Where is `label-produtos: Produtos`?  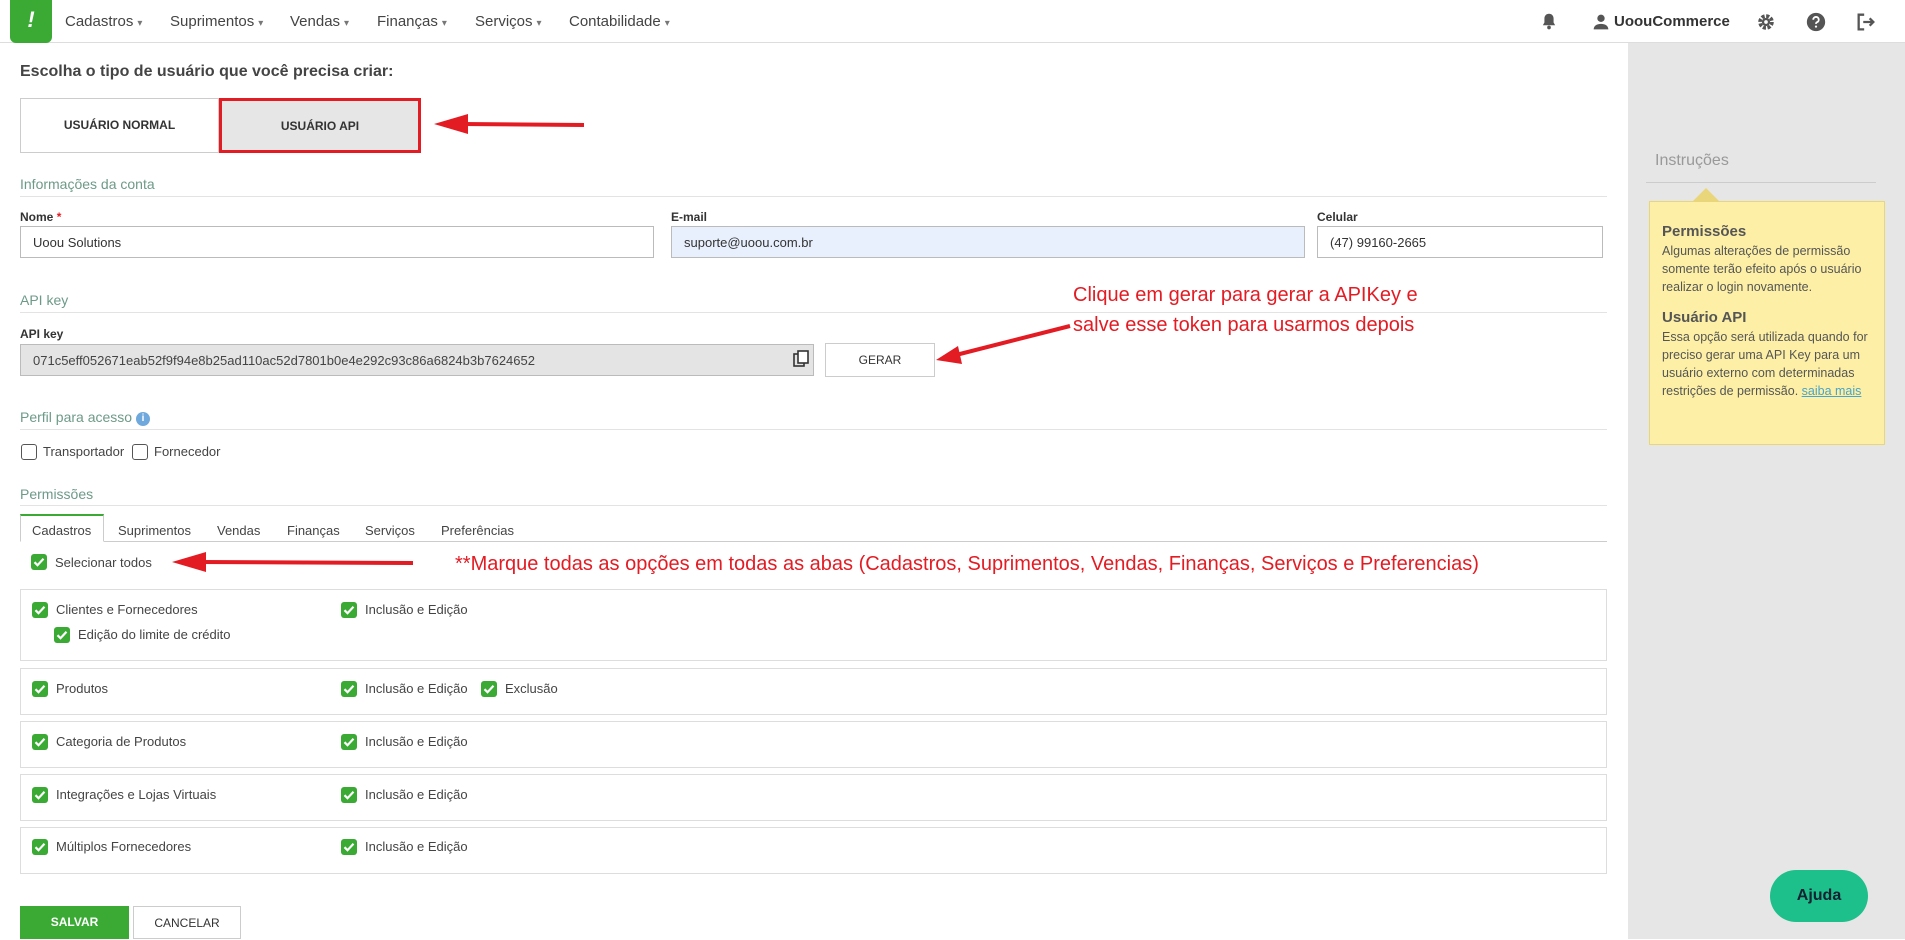 label-produtos: Produtos is located at coordinates (82, 688).